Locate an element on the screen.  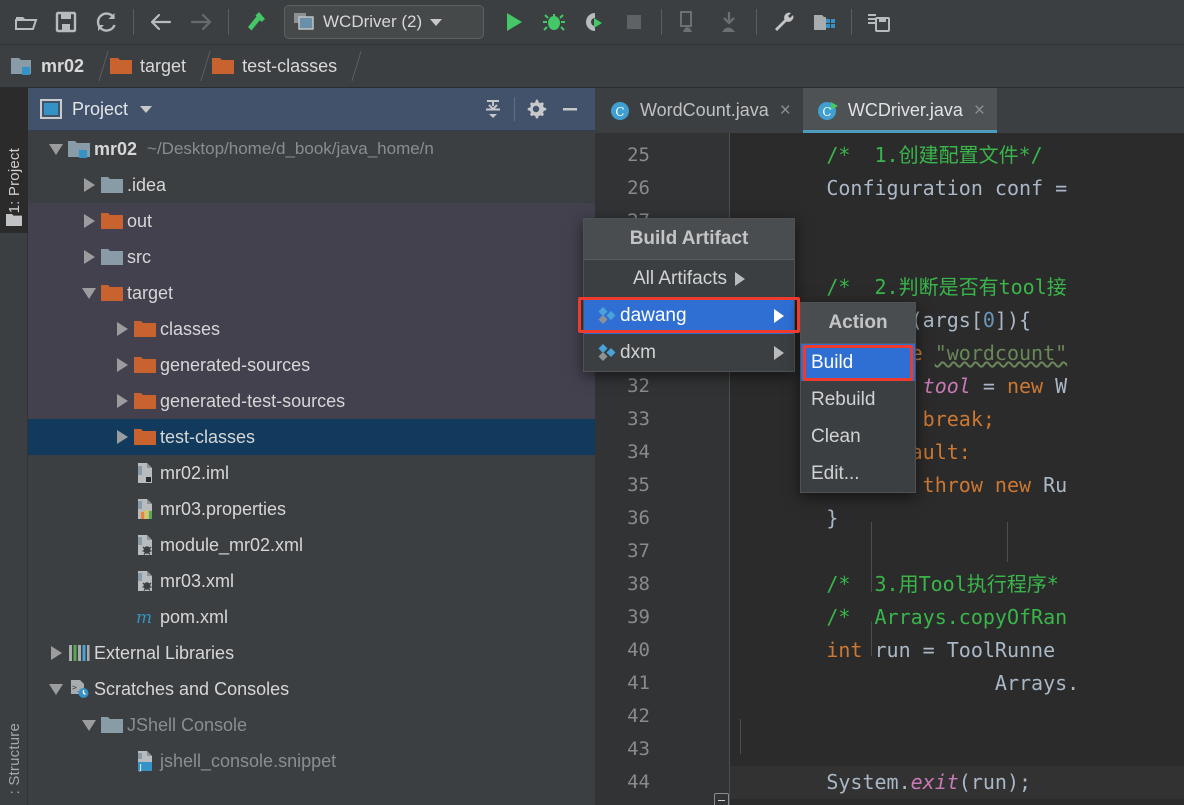
update-project-icon is located at coordinates (689, 22).